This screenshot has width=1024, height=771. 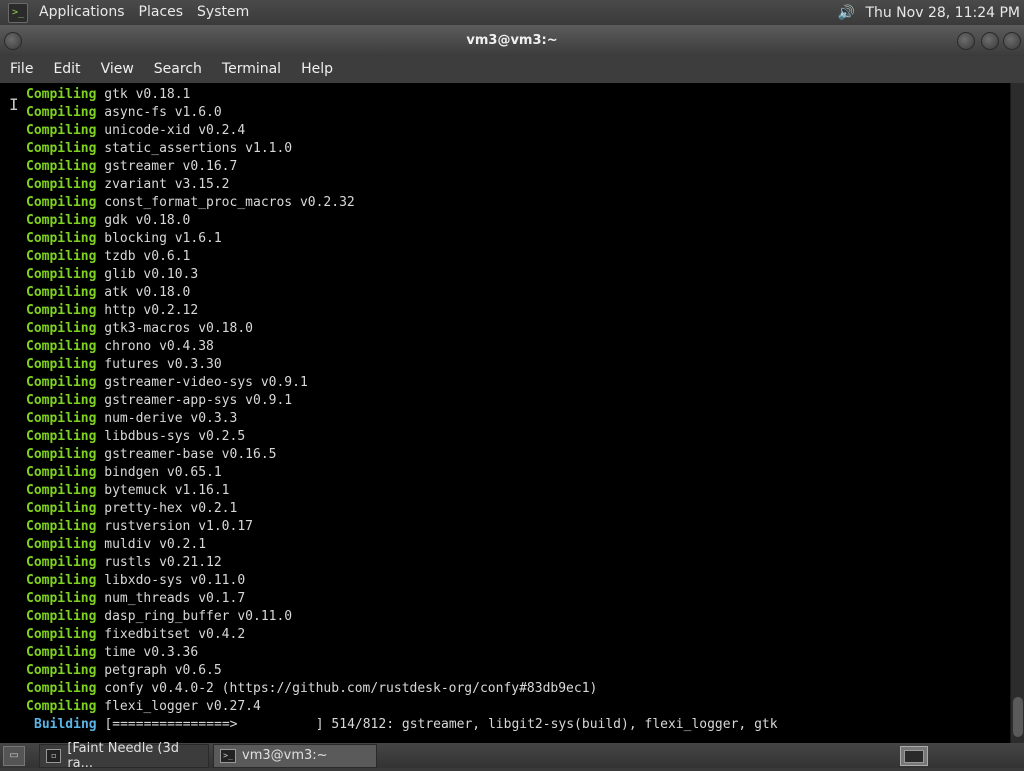 What do you see at coordinates (159, 472) in the screenshot?
I see `crate-text: bindgen v0.65.1` at bounding box center [159, 472].